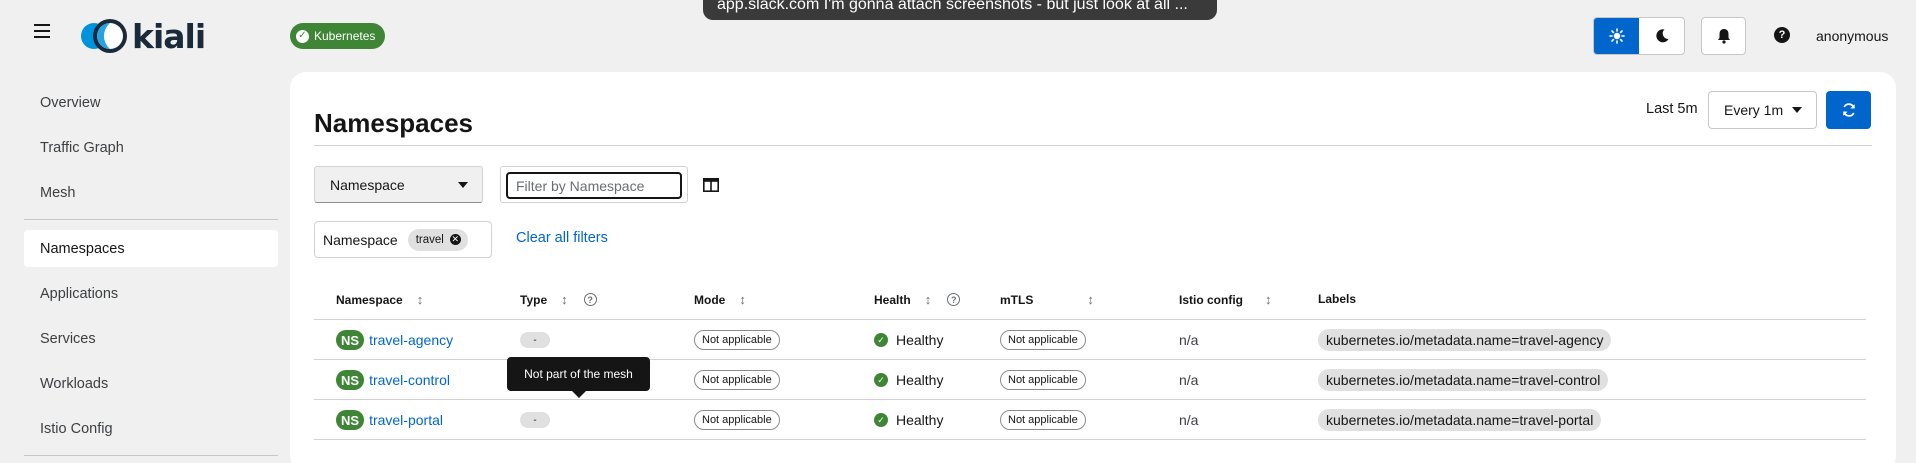 The height and width of the screenshot is (463, 1916). I want to click on sidebar-item-mesh: Mesh, so click(151, 192).